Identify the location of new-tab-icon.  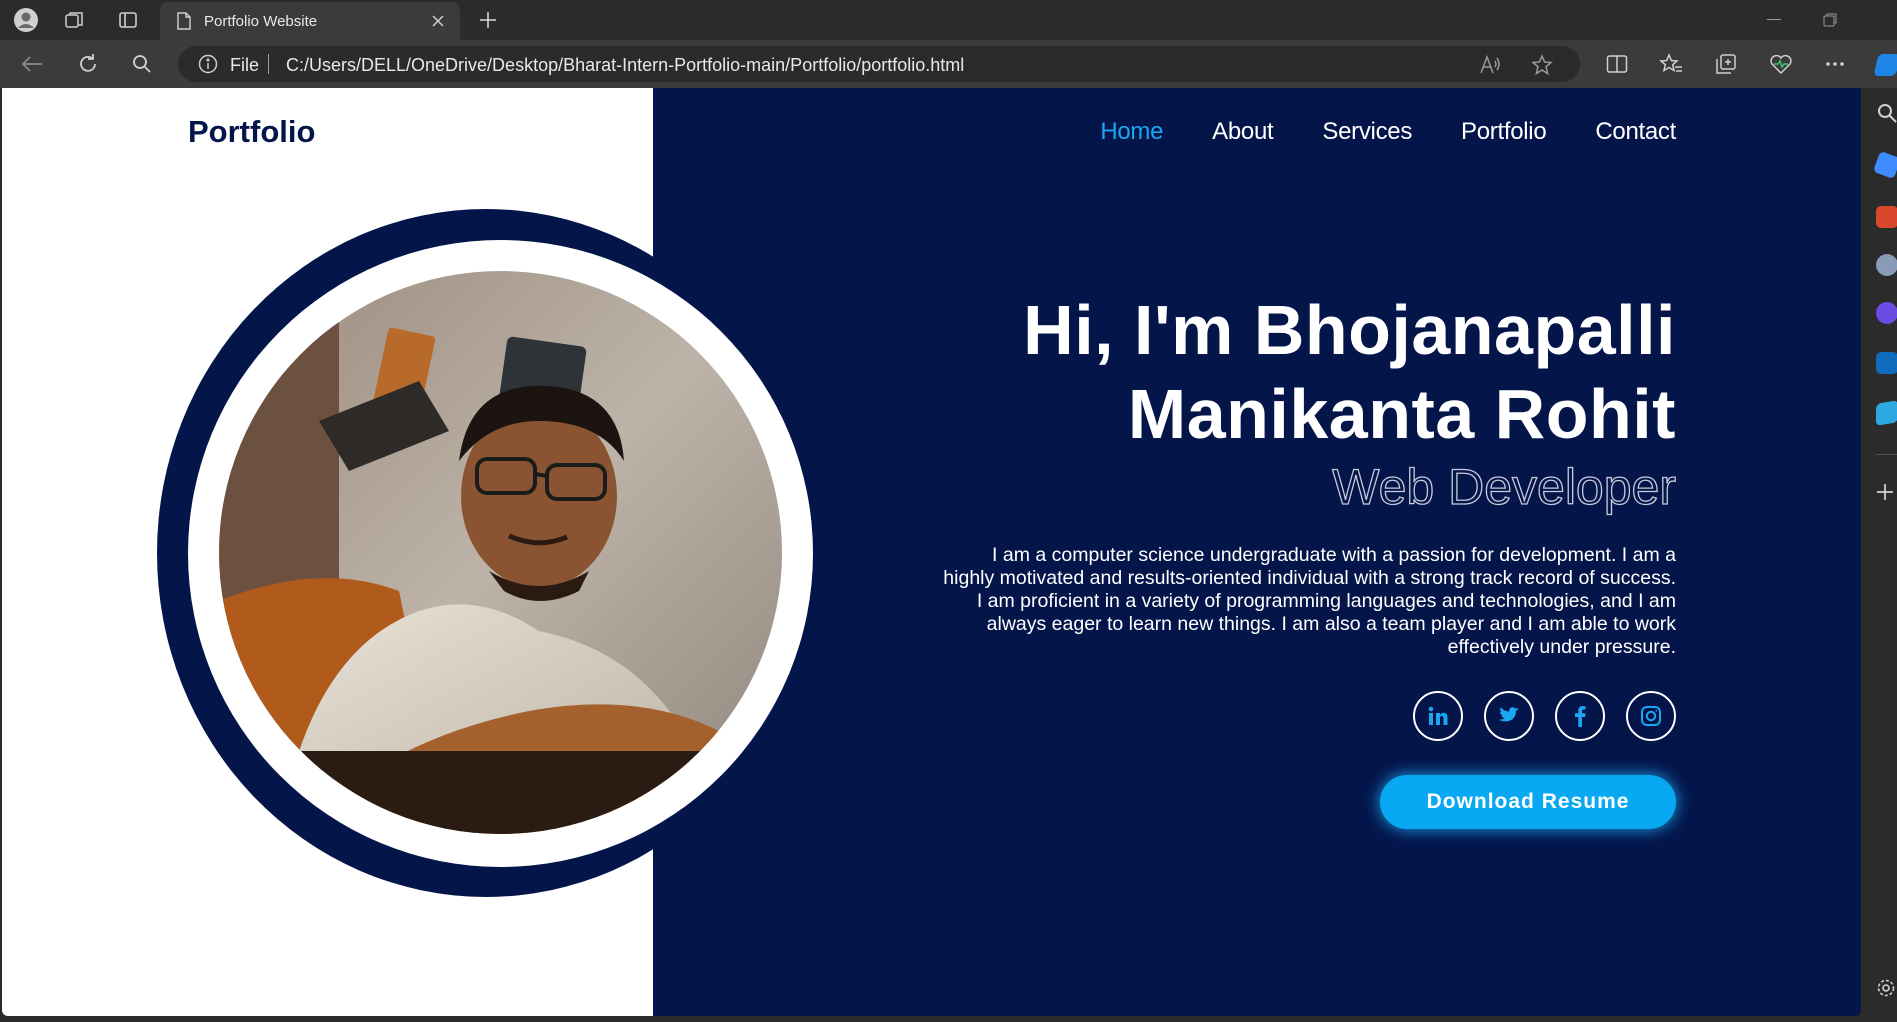
(488, 20).